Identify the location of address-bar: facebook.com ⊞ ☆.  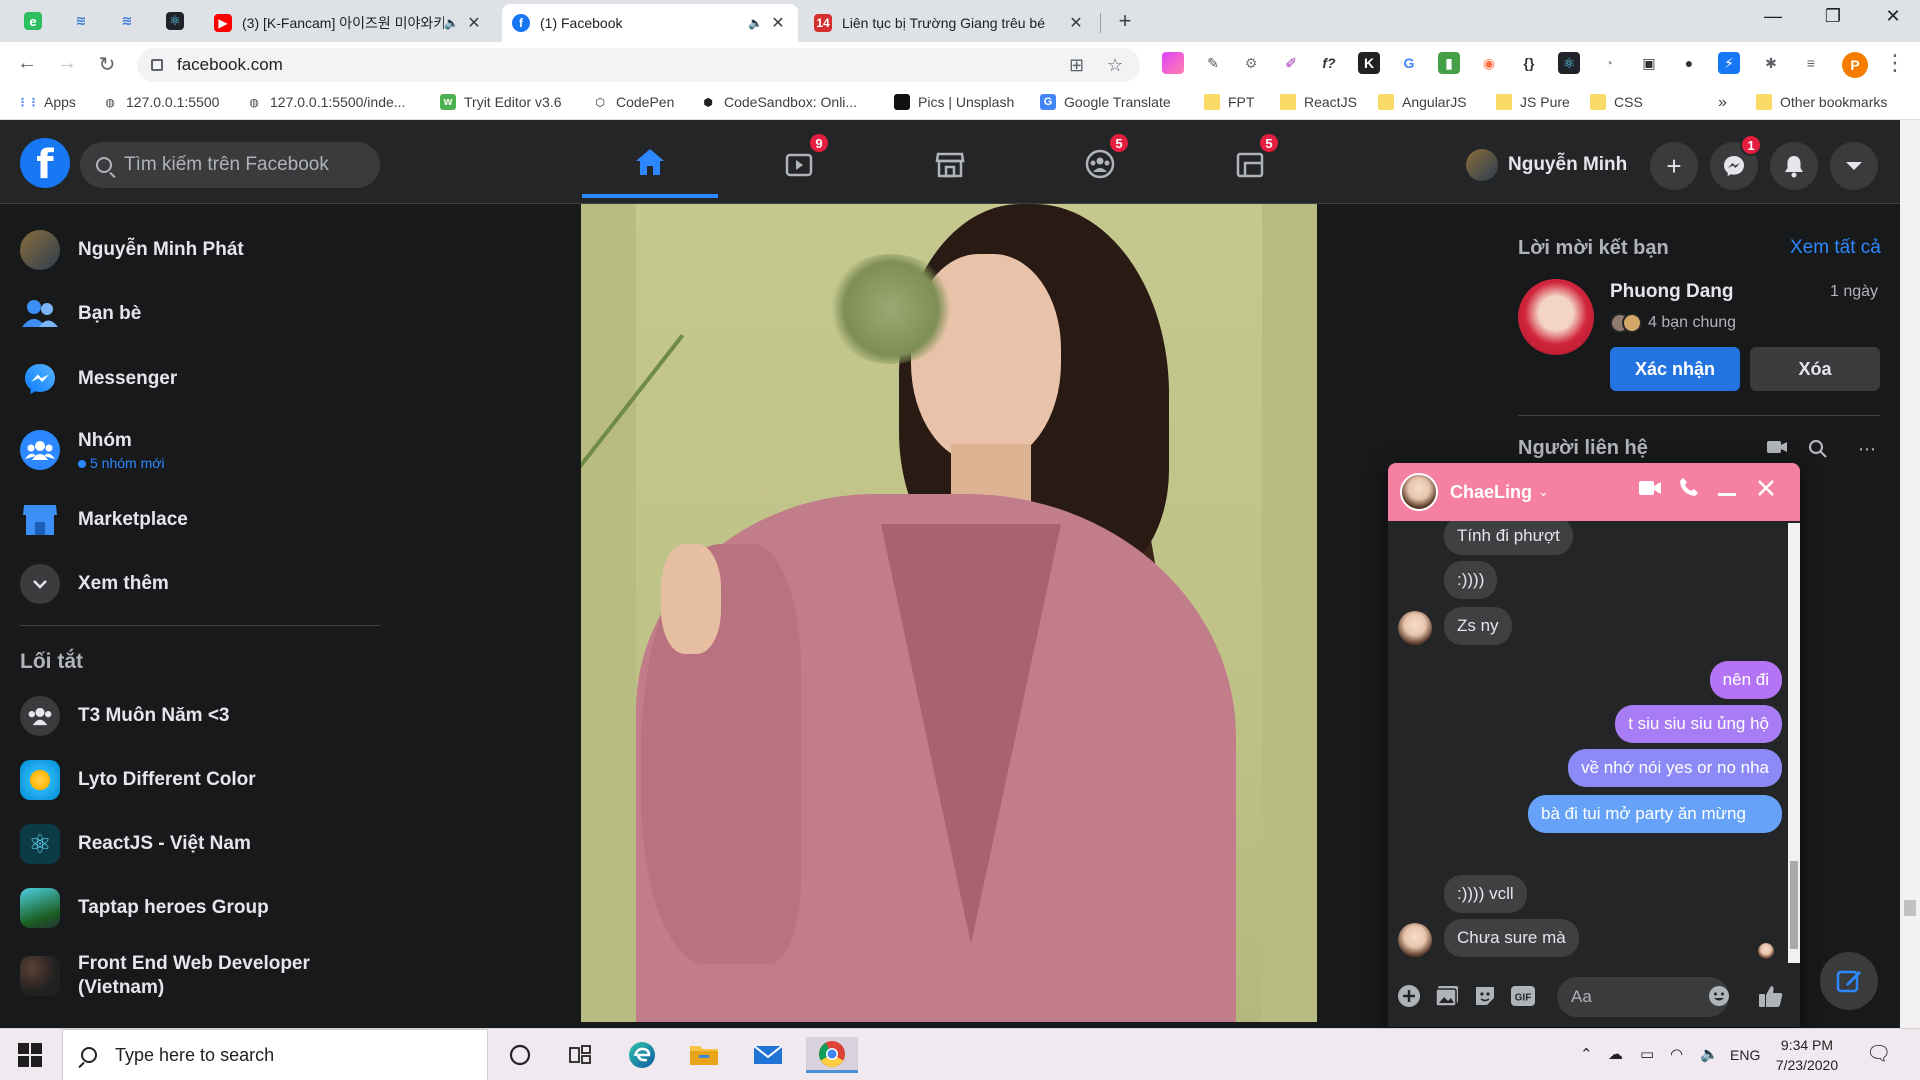
(638, 65).